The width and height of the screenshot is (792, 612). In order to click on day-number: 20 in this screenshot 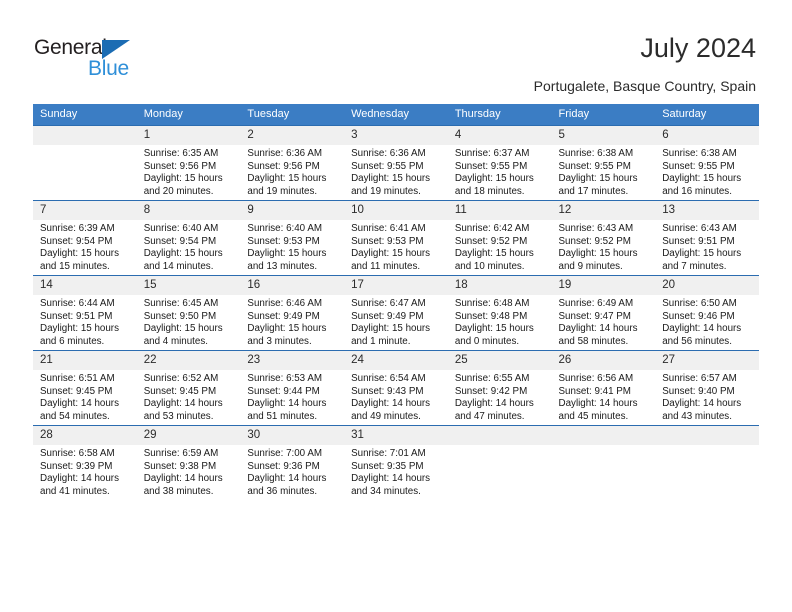, I will do `click(707, 285)`.